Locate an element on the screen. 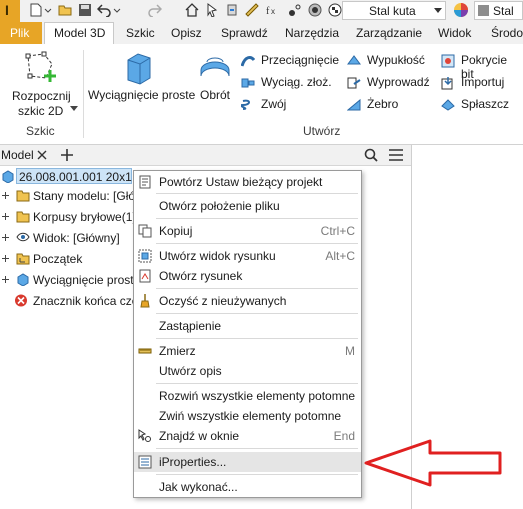 This screenshot has width=523, height=509. add-tab-icon is located at coordinates (67, 155).